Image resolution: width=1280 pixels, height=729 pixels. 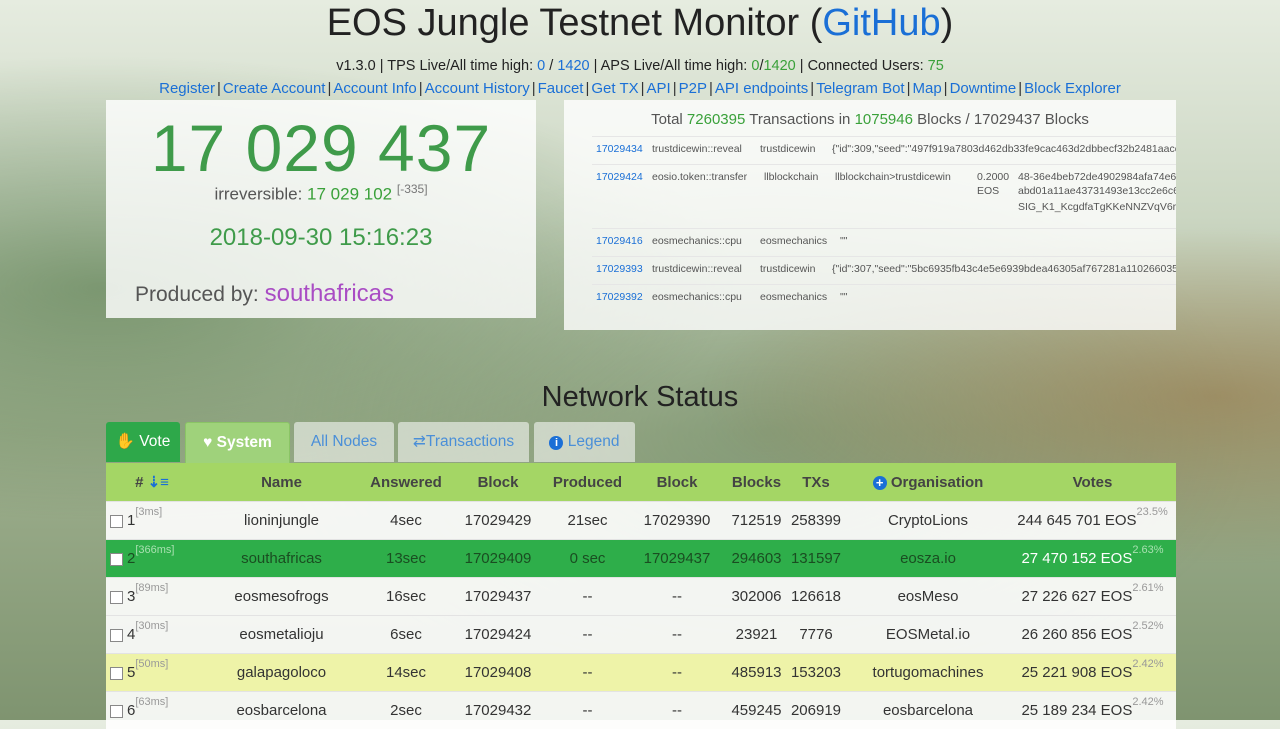 What do you see at coordinates (158, 482) in the screenshot?
I see `sort-icon: ⇣≡` at bounding box center [158, 482].